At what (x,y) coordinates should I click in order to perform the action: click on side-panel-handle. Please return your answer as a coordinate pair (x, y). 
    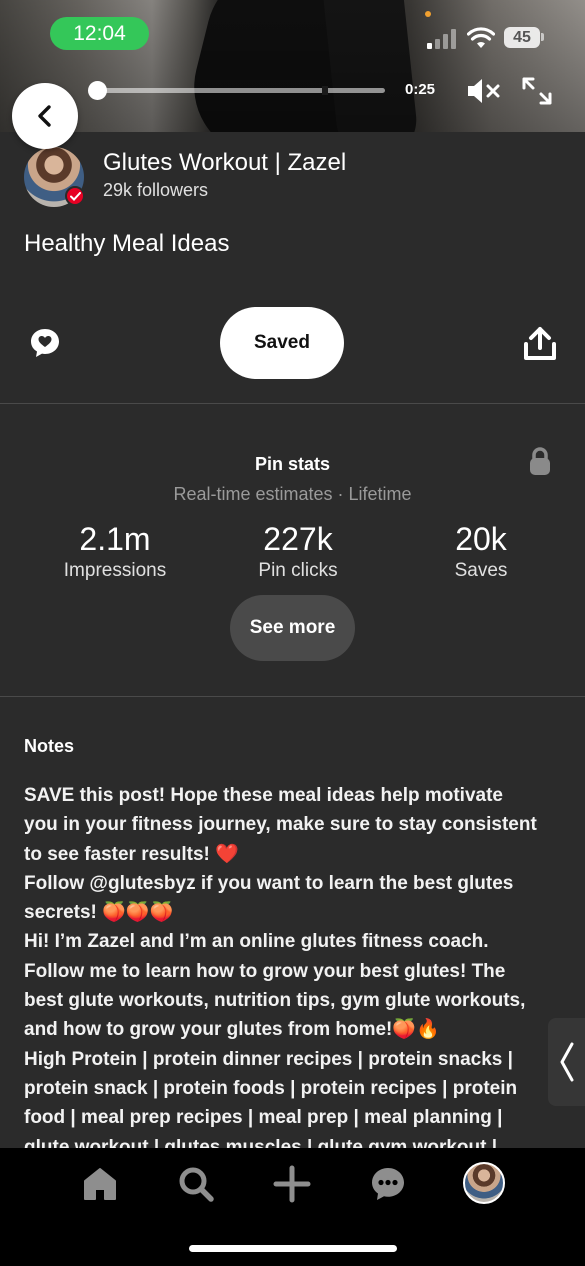
    Looking at the image, I should click on (566, 1062).